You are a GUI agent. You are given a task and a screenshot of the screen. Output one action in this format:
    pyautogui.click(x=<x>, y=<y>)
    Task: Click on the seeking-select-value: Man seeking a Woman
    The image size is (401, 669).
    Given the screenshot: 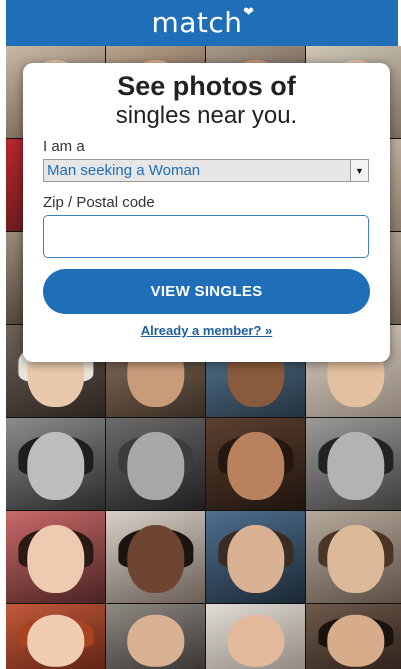 What is the action you would take?
    pyautogui.click(x=124, y=170)
    